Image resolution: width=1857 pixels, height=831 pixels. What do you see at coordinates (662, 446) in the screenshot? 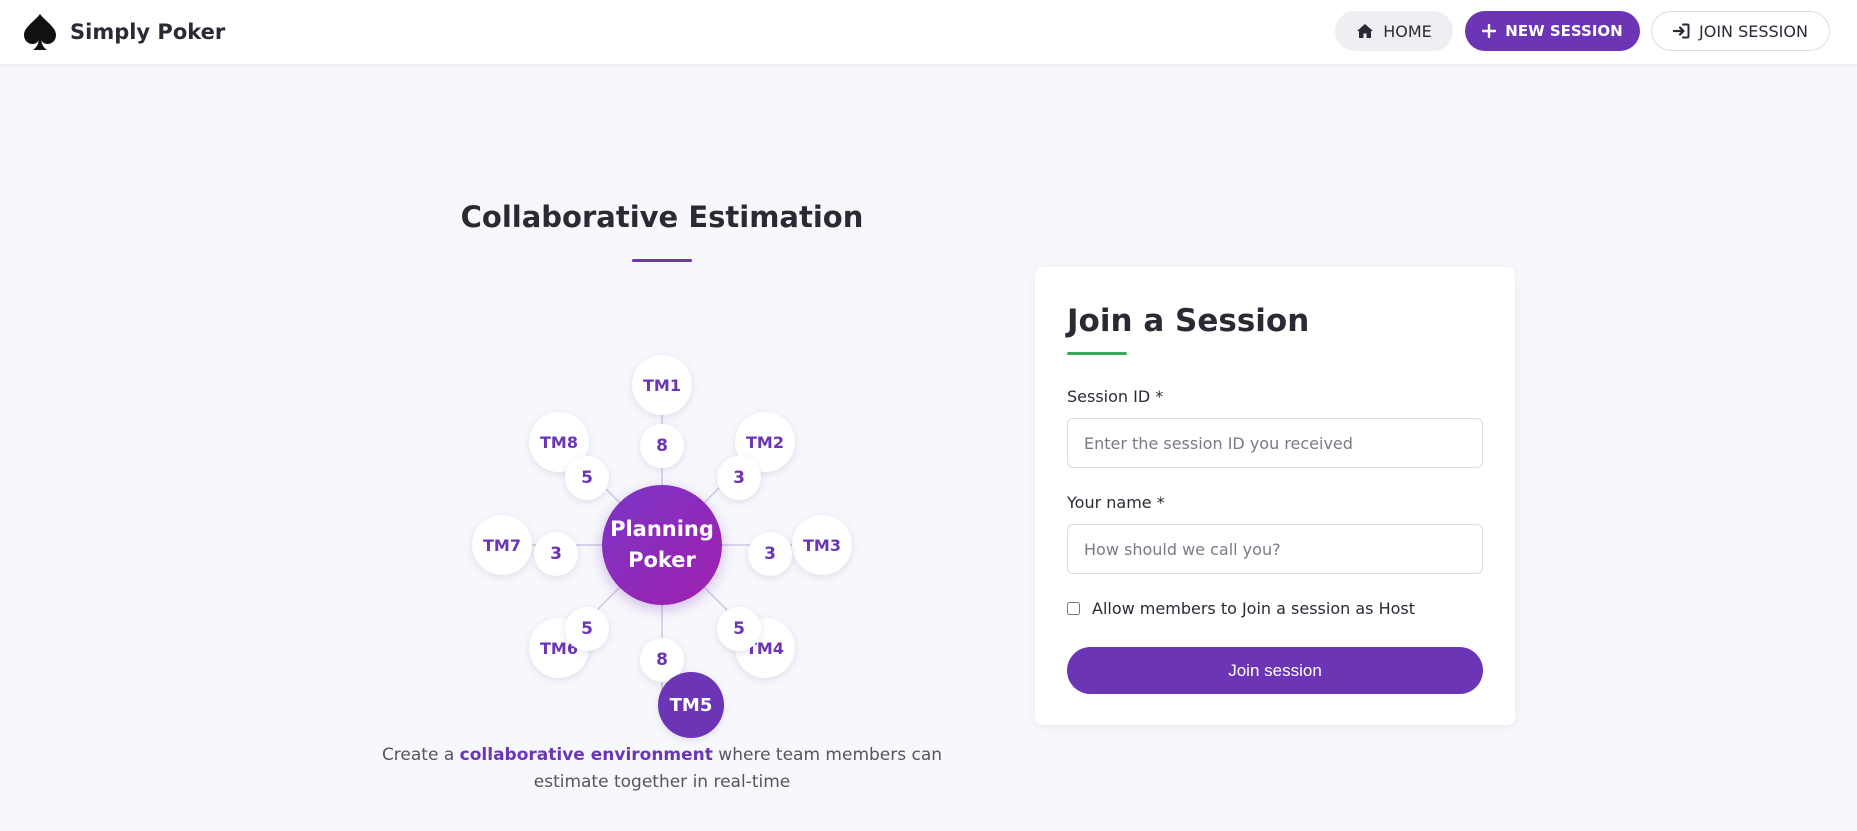
I see `vote-bubble: 8` at bounding box center [662, 446].